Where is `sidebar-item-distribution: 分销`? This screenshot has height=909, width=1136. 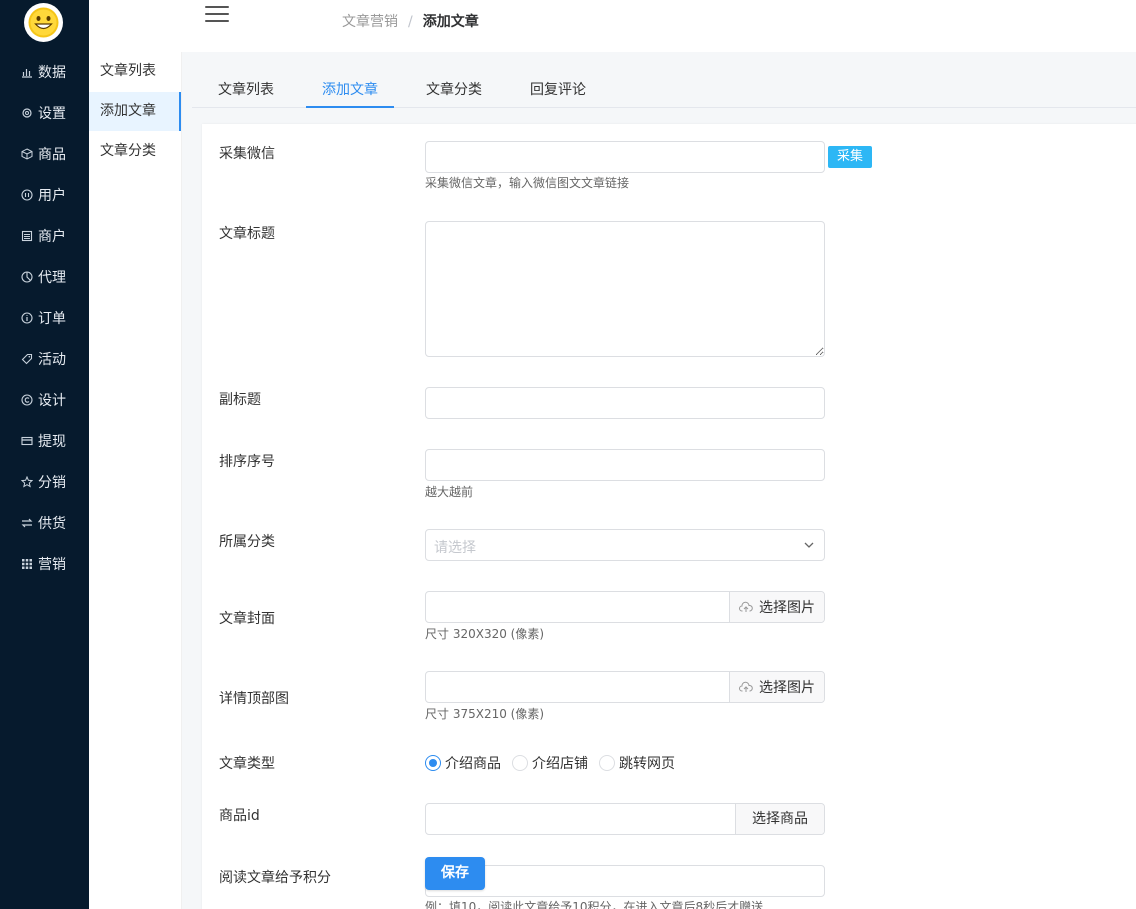 sidebar-item-distribution: 分销 is located at coordinates (44, 481).